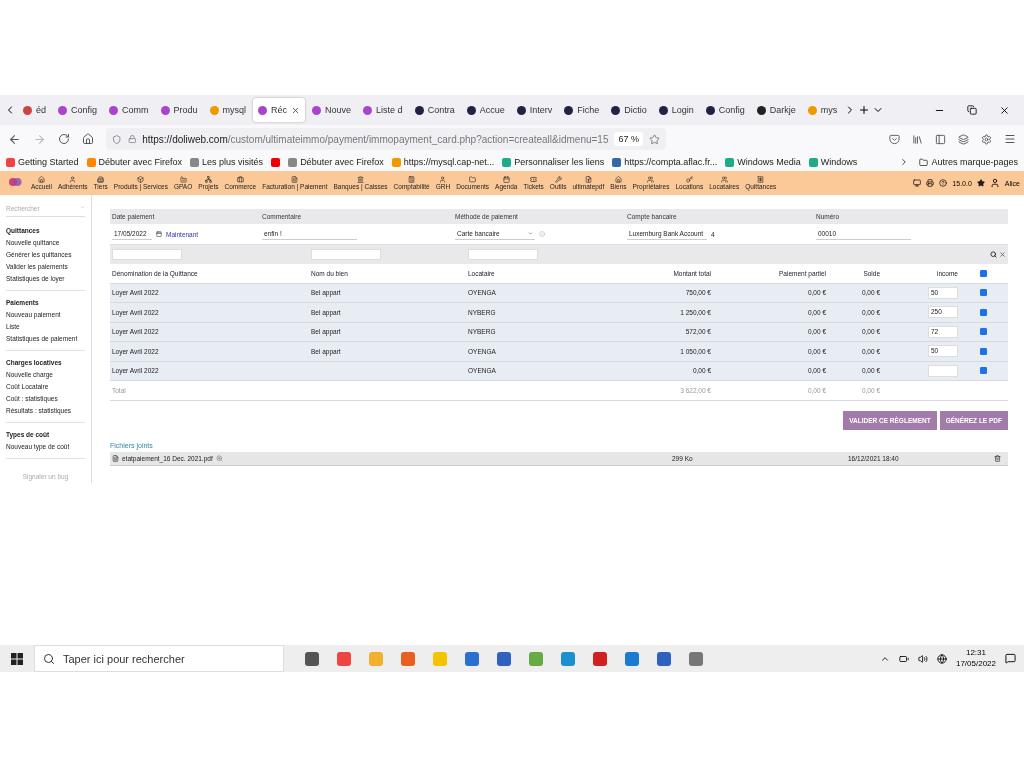  Describe the element at coordinates (676, 110) in the screenshot. I see `browser-tab: Login` at that location.